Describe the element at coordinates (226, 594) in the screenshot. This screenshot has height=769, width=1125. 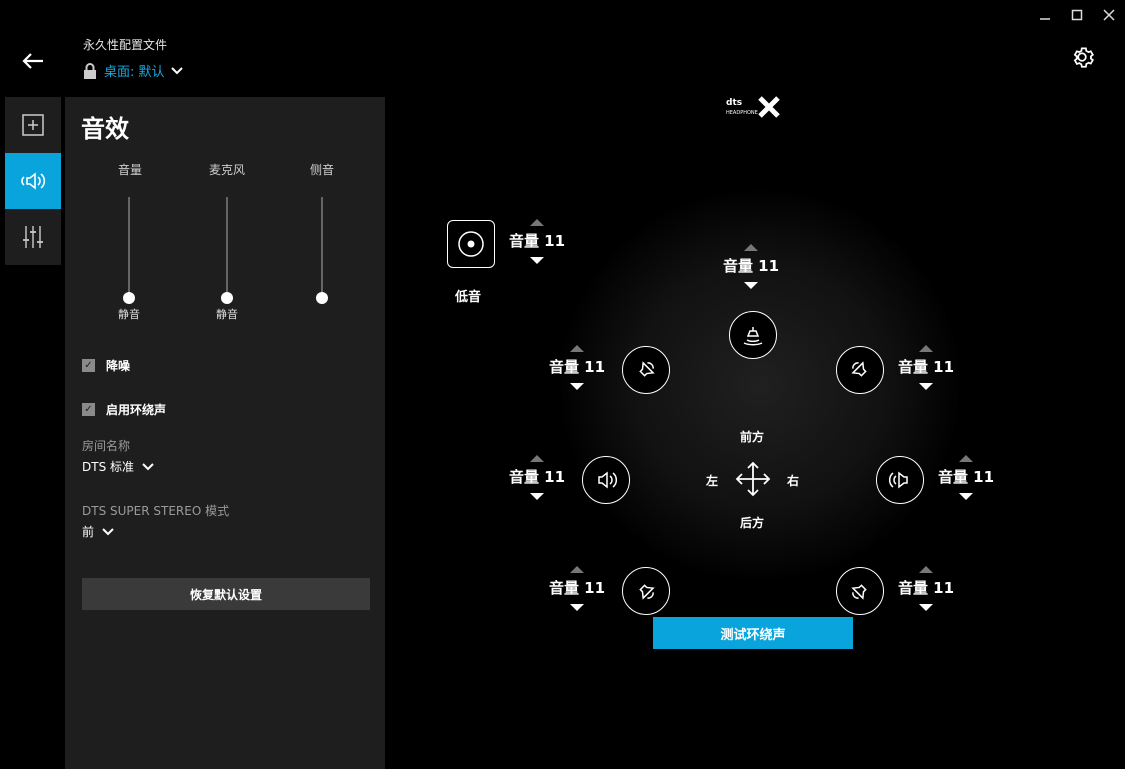
I see `reset-defaults-button: 恢复默认设置` at that location.